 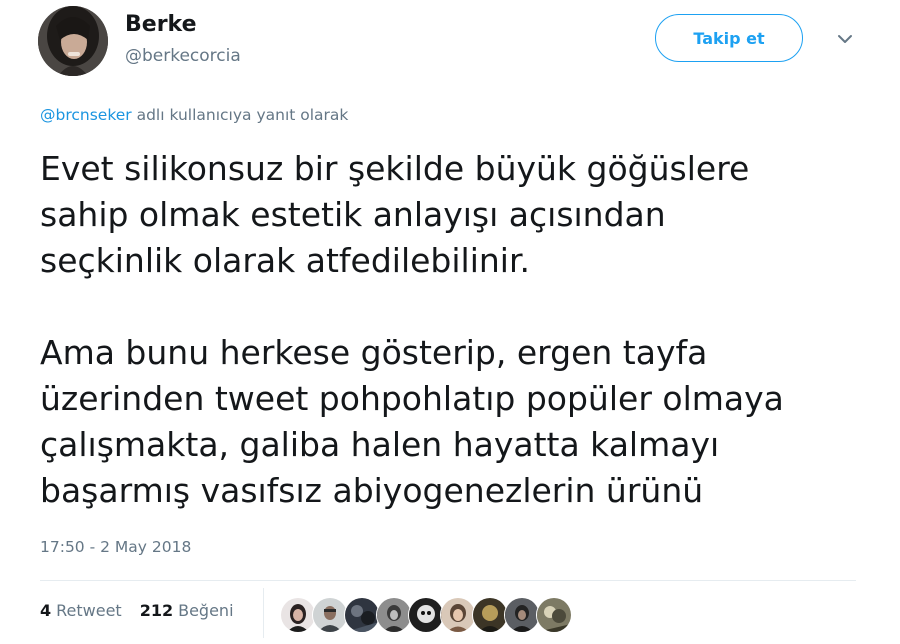 I want to click on reply-context-text: adlı kullanıcıya yanıt olarak, so click(x=240, y=115).